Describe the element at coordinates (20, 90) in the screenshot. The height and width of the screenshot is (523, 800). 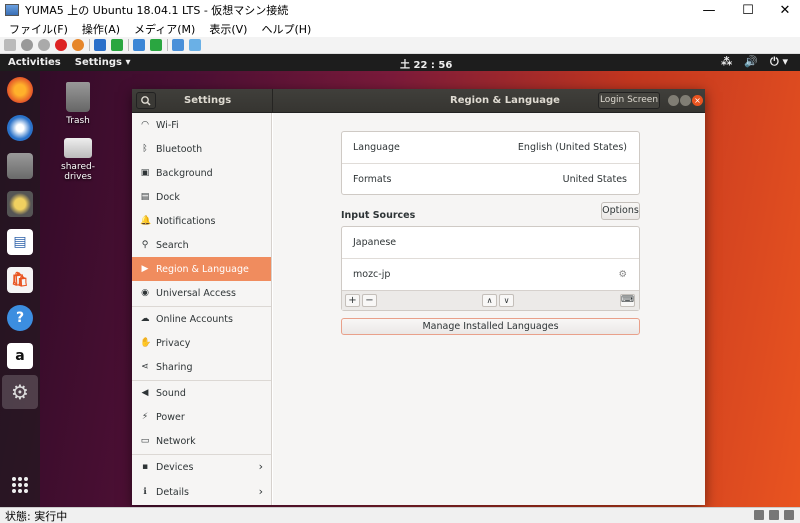
I see `firefox-icon` at that location.